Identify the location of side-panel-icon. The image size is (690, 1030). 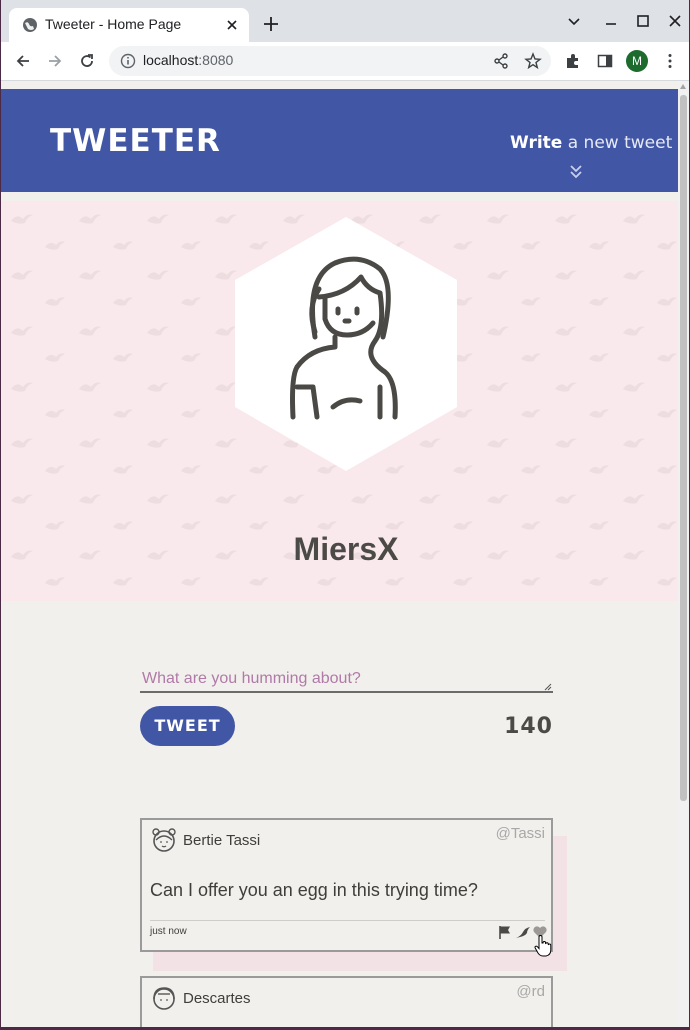
(605, 61).